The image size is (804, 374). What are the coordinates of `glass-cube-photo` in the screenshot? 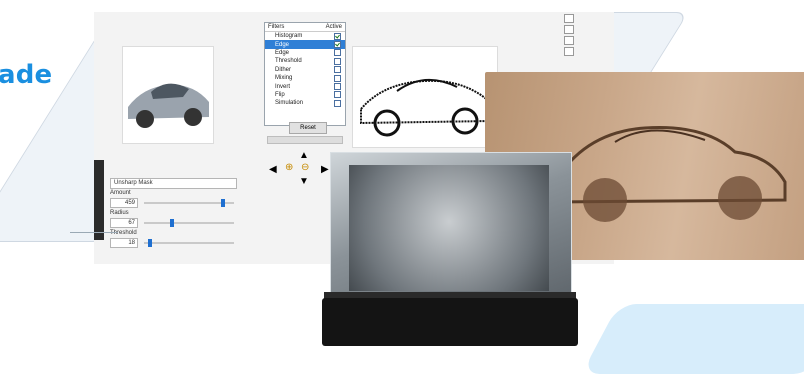 It's located at (451, 228).